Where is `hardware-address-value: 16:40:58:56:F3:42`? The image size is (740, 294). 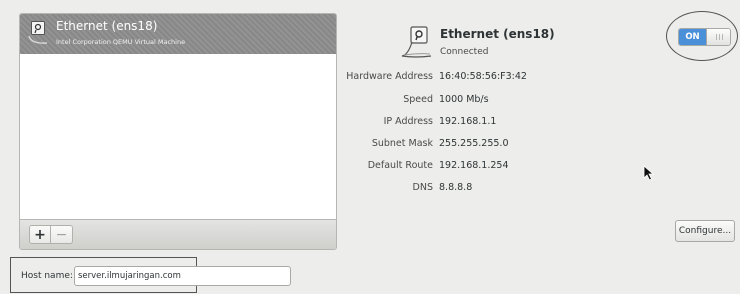 hardware-address-value: 16:40:58:56:F3:42 is located at coordinates (483, 76).